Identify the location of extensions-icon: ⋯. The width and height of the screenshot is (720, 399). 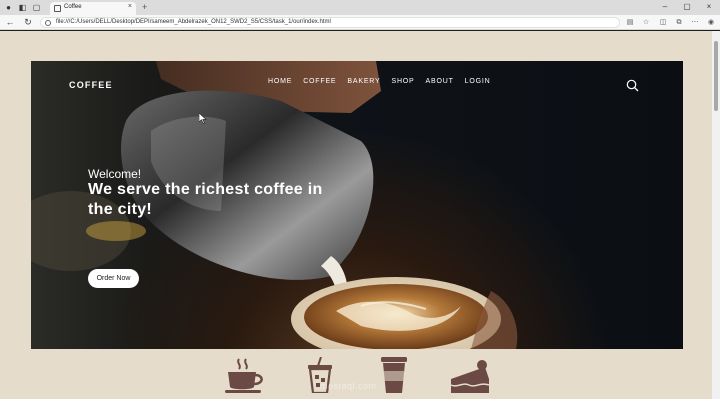
(695, 23).